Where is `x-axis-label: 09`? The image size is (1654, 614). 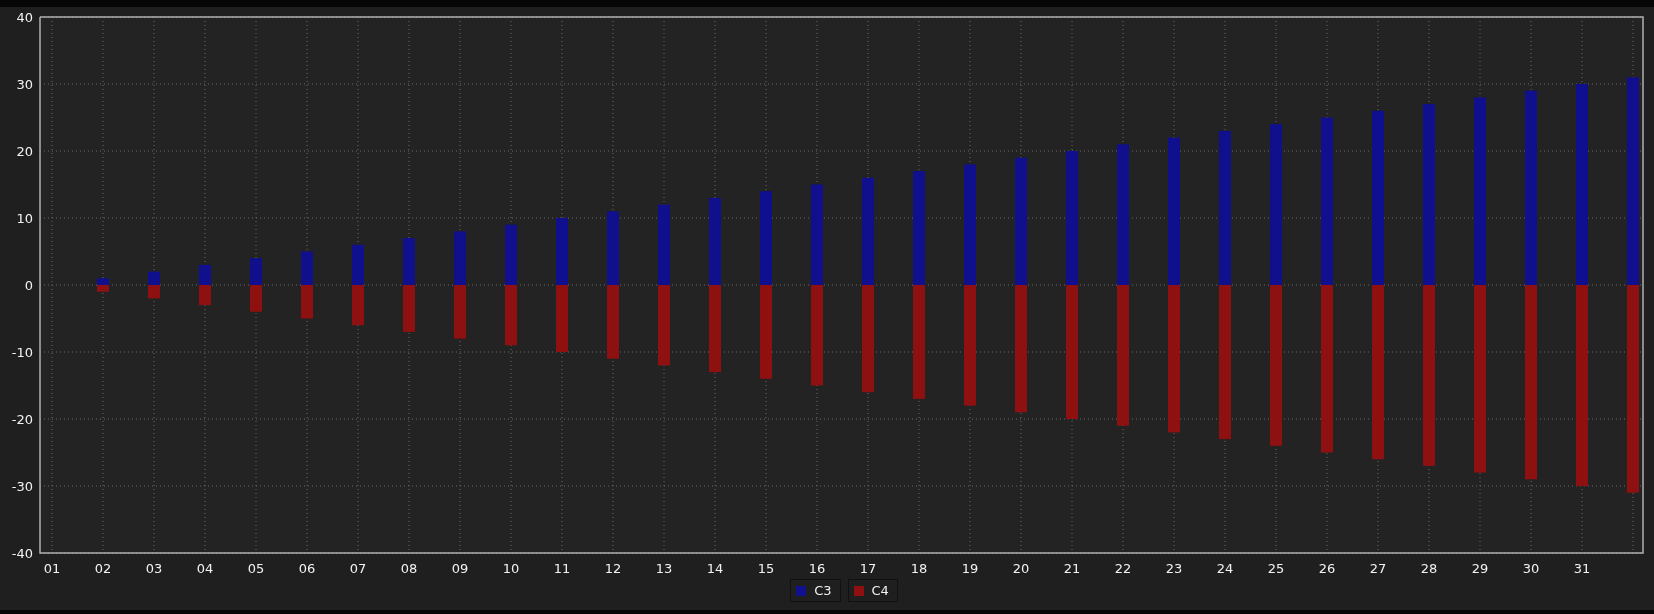
x-axis-label: 09 is located at coordinates (460, 568).